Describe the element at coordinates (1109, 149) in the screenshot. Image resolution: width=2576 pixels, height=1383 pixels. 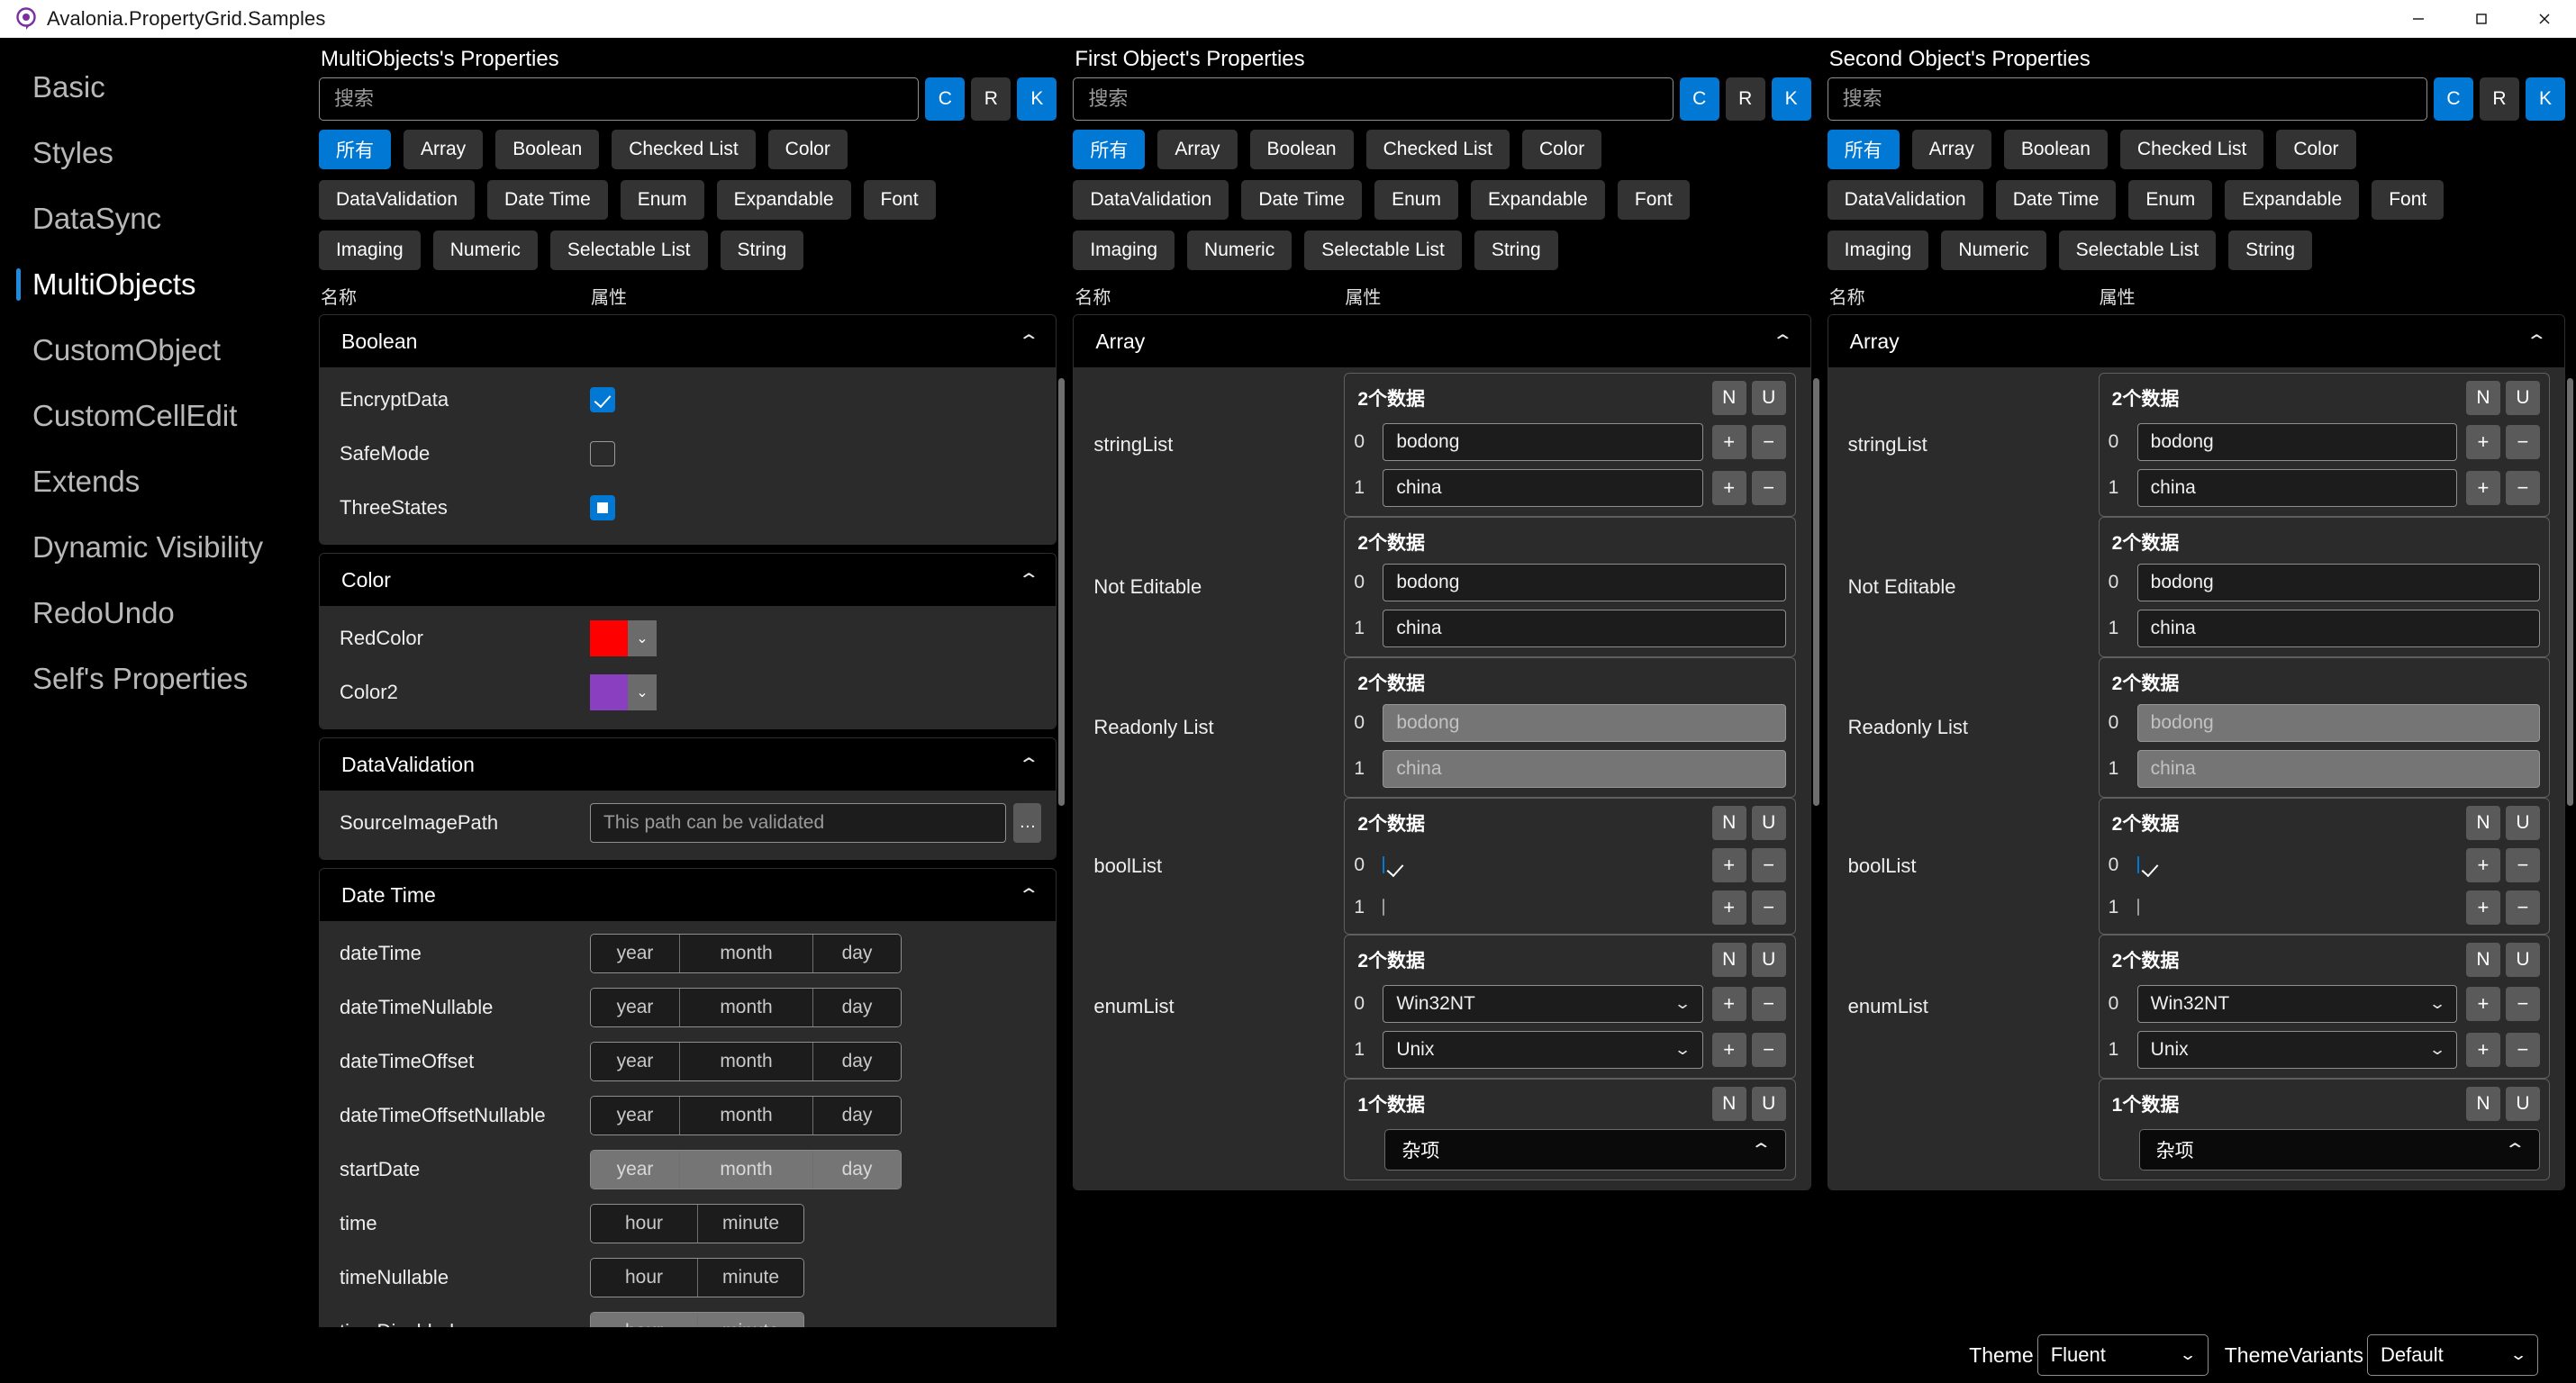
I see `filter-chip--: 所有` at that location.